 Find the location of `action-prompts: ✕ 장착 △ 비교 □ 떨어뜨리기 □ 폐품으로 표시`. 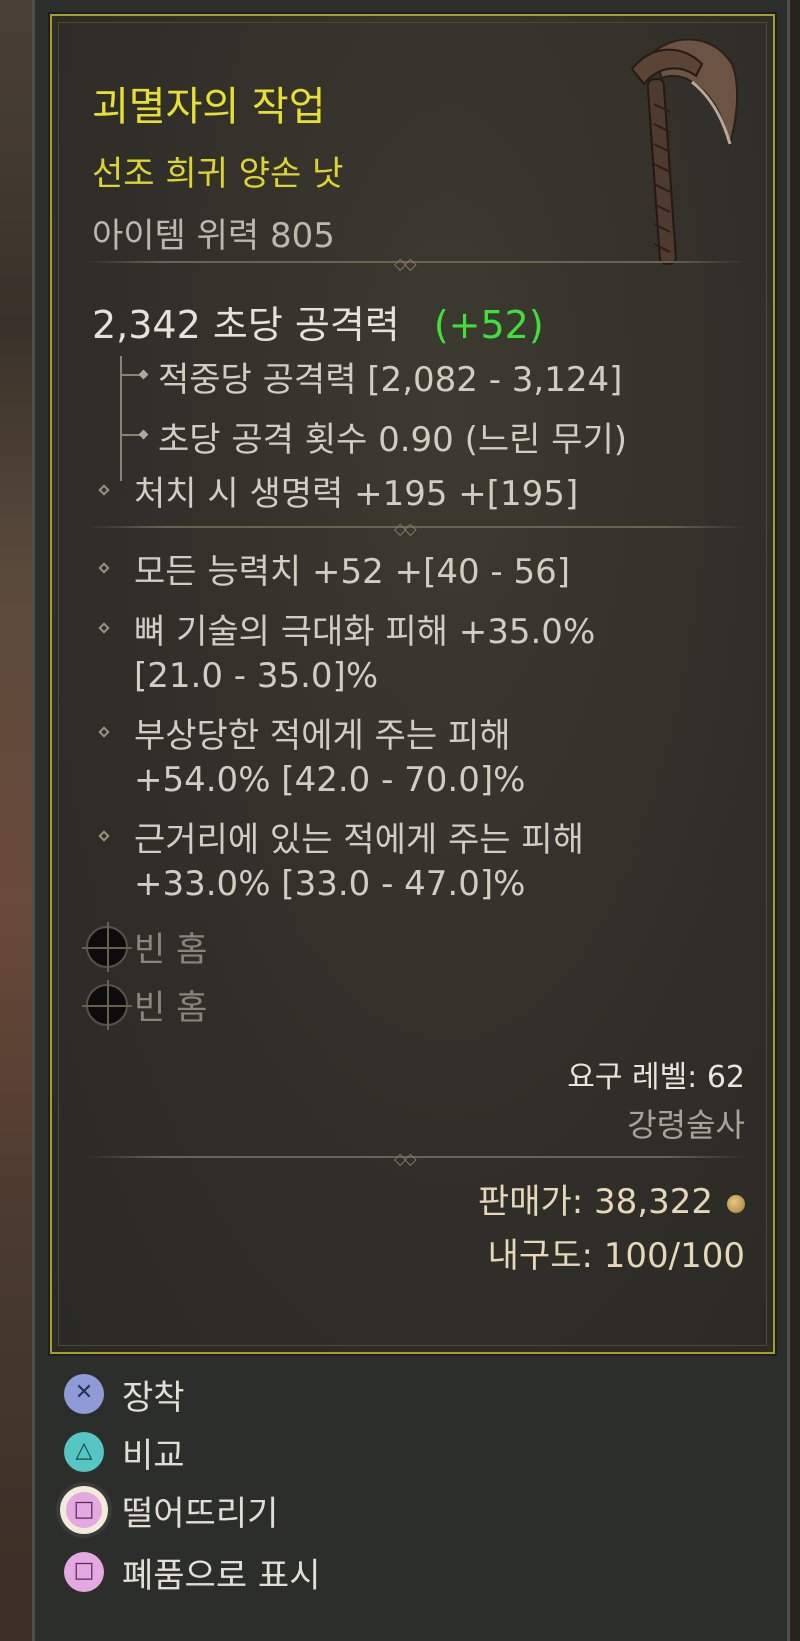

action-prompts: ✕ 장착 △ 비교 □ 떨어뜨리기 □ 폐품으로 표시 is located at coordinates (412, 1499).